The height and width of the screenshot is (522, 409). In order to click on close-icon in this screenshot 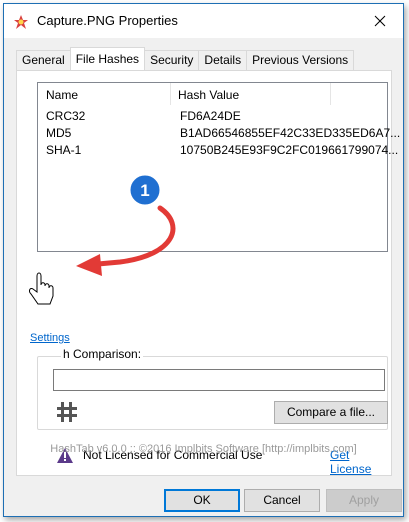, I will do `click(380, 21)`.